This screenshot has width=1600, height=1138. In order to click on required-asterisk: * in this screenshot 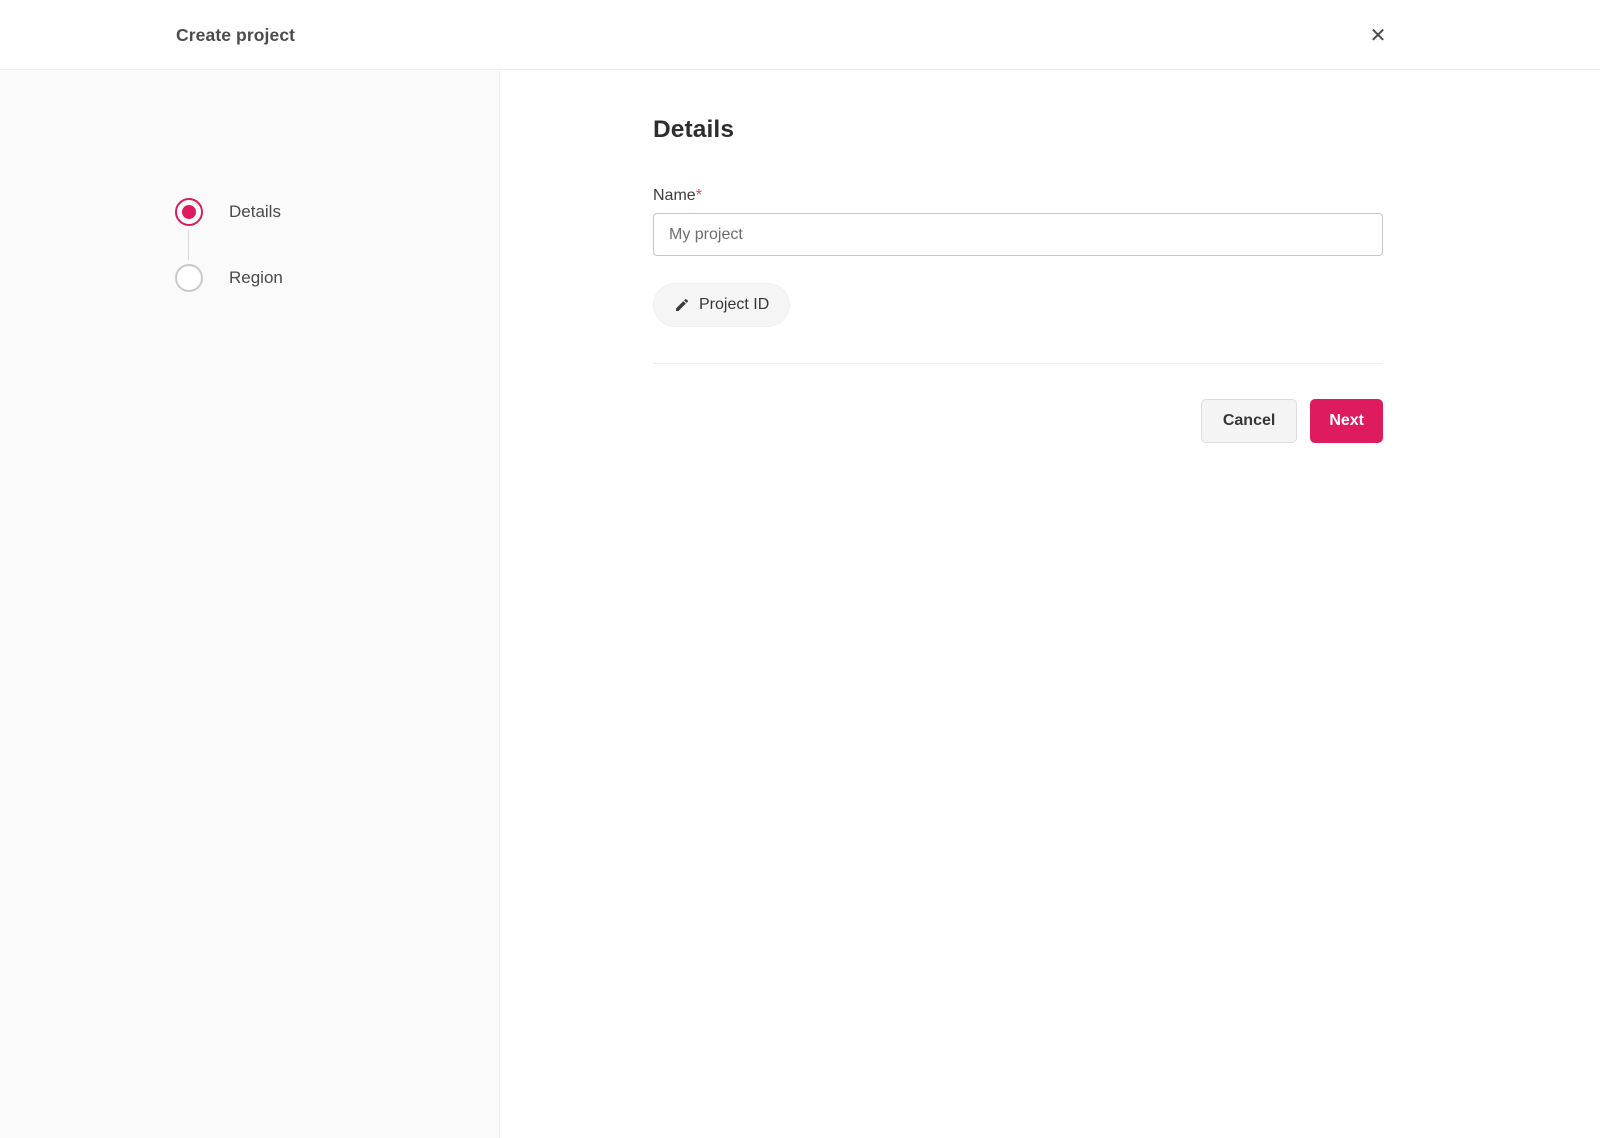, I will do `click(698, 195)`.